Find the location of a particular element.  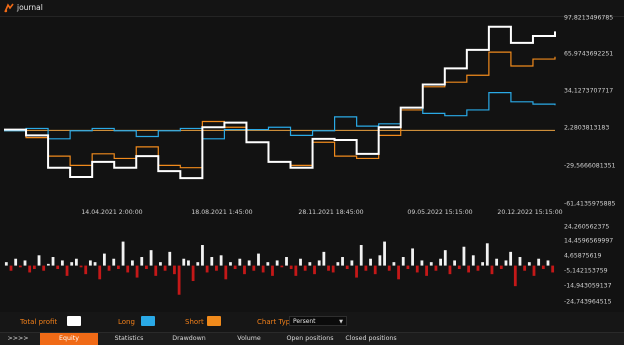

long-label: Long is located at coordinates (126, 322).